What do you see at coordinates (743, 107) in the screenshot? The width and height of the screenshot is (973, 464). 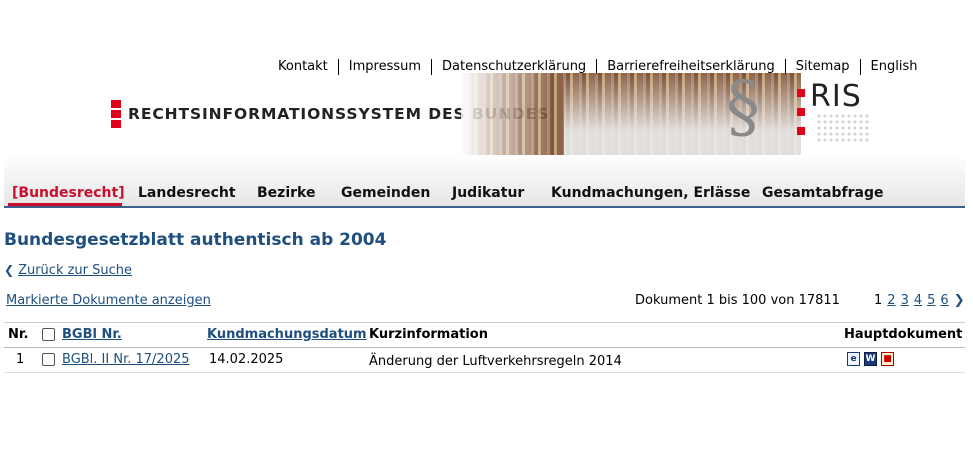 I see `paragraph-symbol: §` at bounding box center [743, 107].